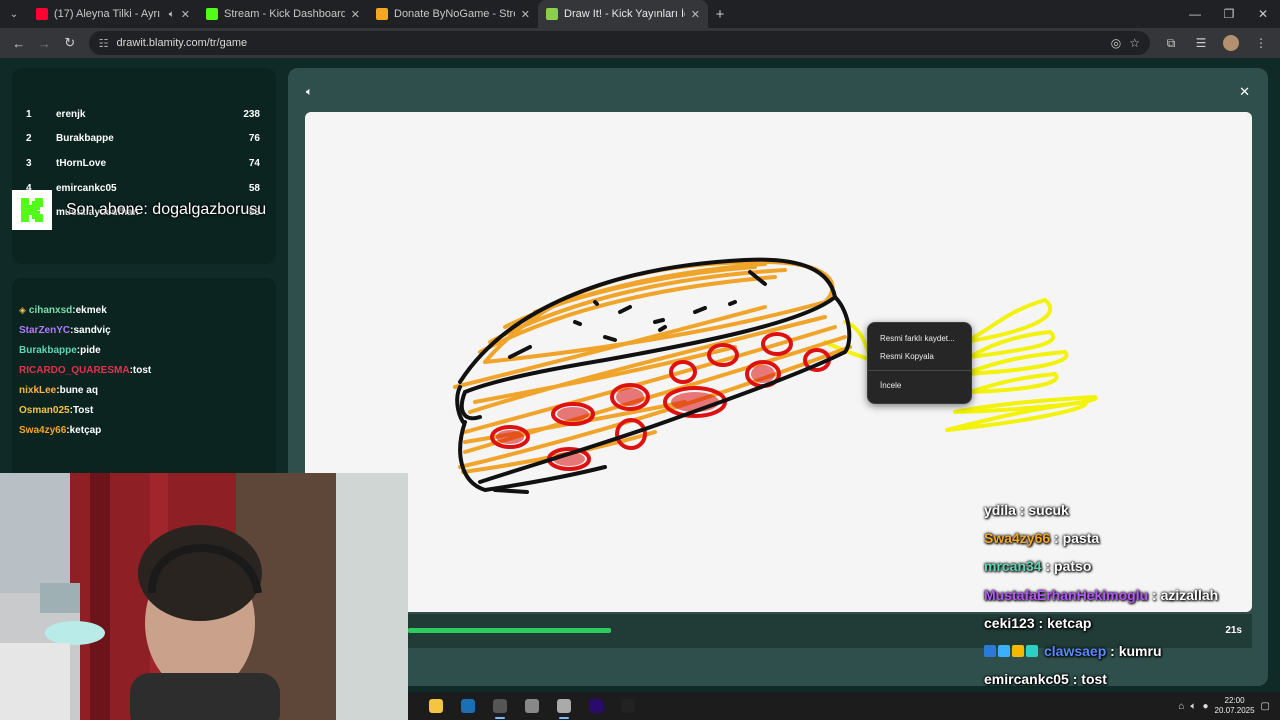 This screenshot has height=720, width=1280. I want to click on tab-favicon, so click(552, 14).